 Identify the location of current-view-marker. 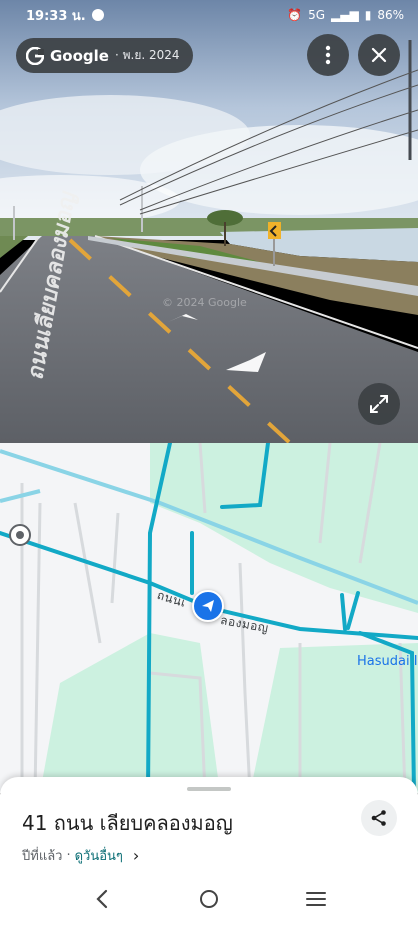
(208, 606).